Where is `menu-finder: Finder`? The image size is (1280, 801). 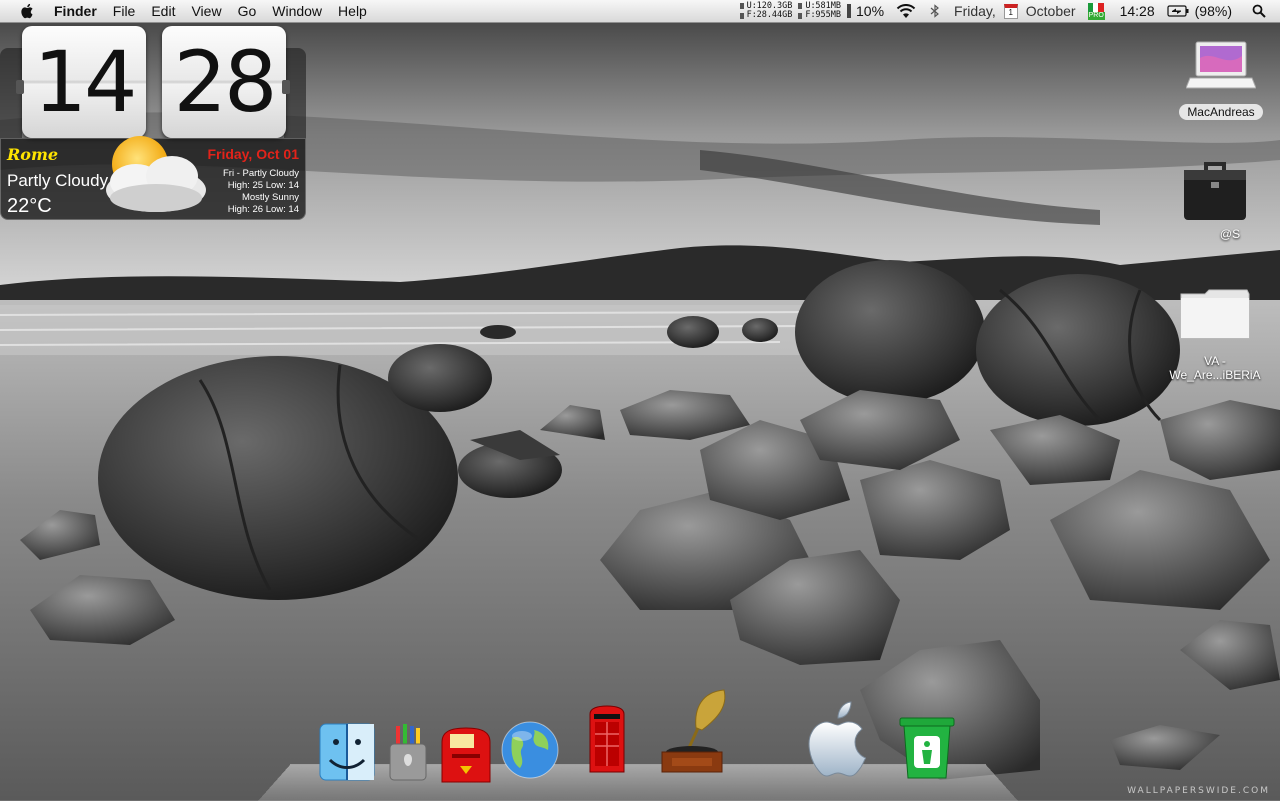
menu-finder: Finder is located at coordinates (78, 11).